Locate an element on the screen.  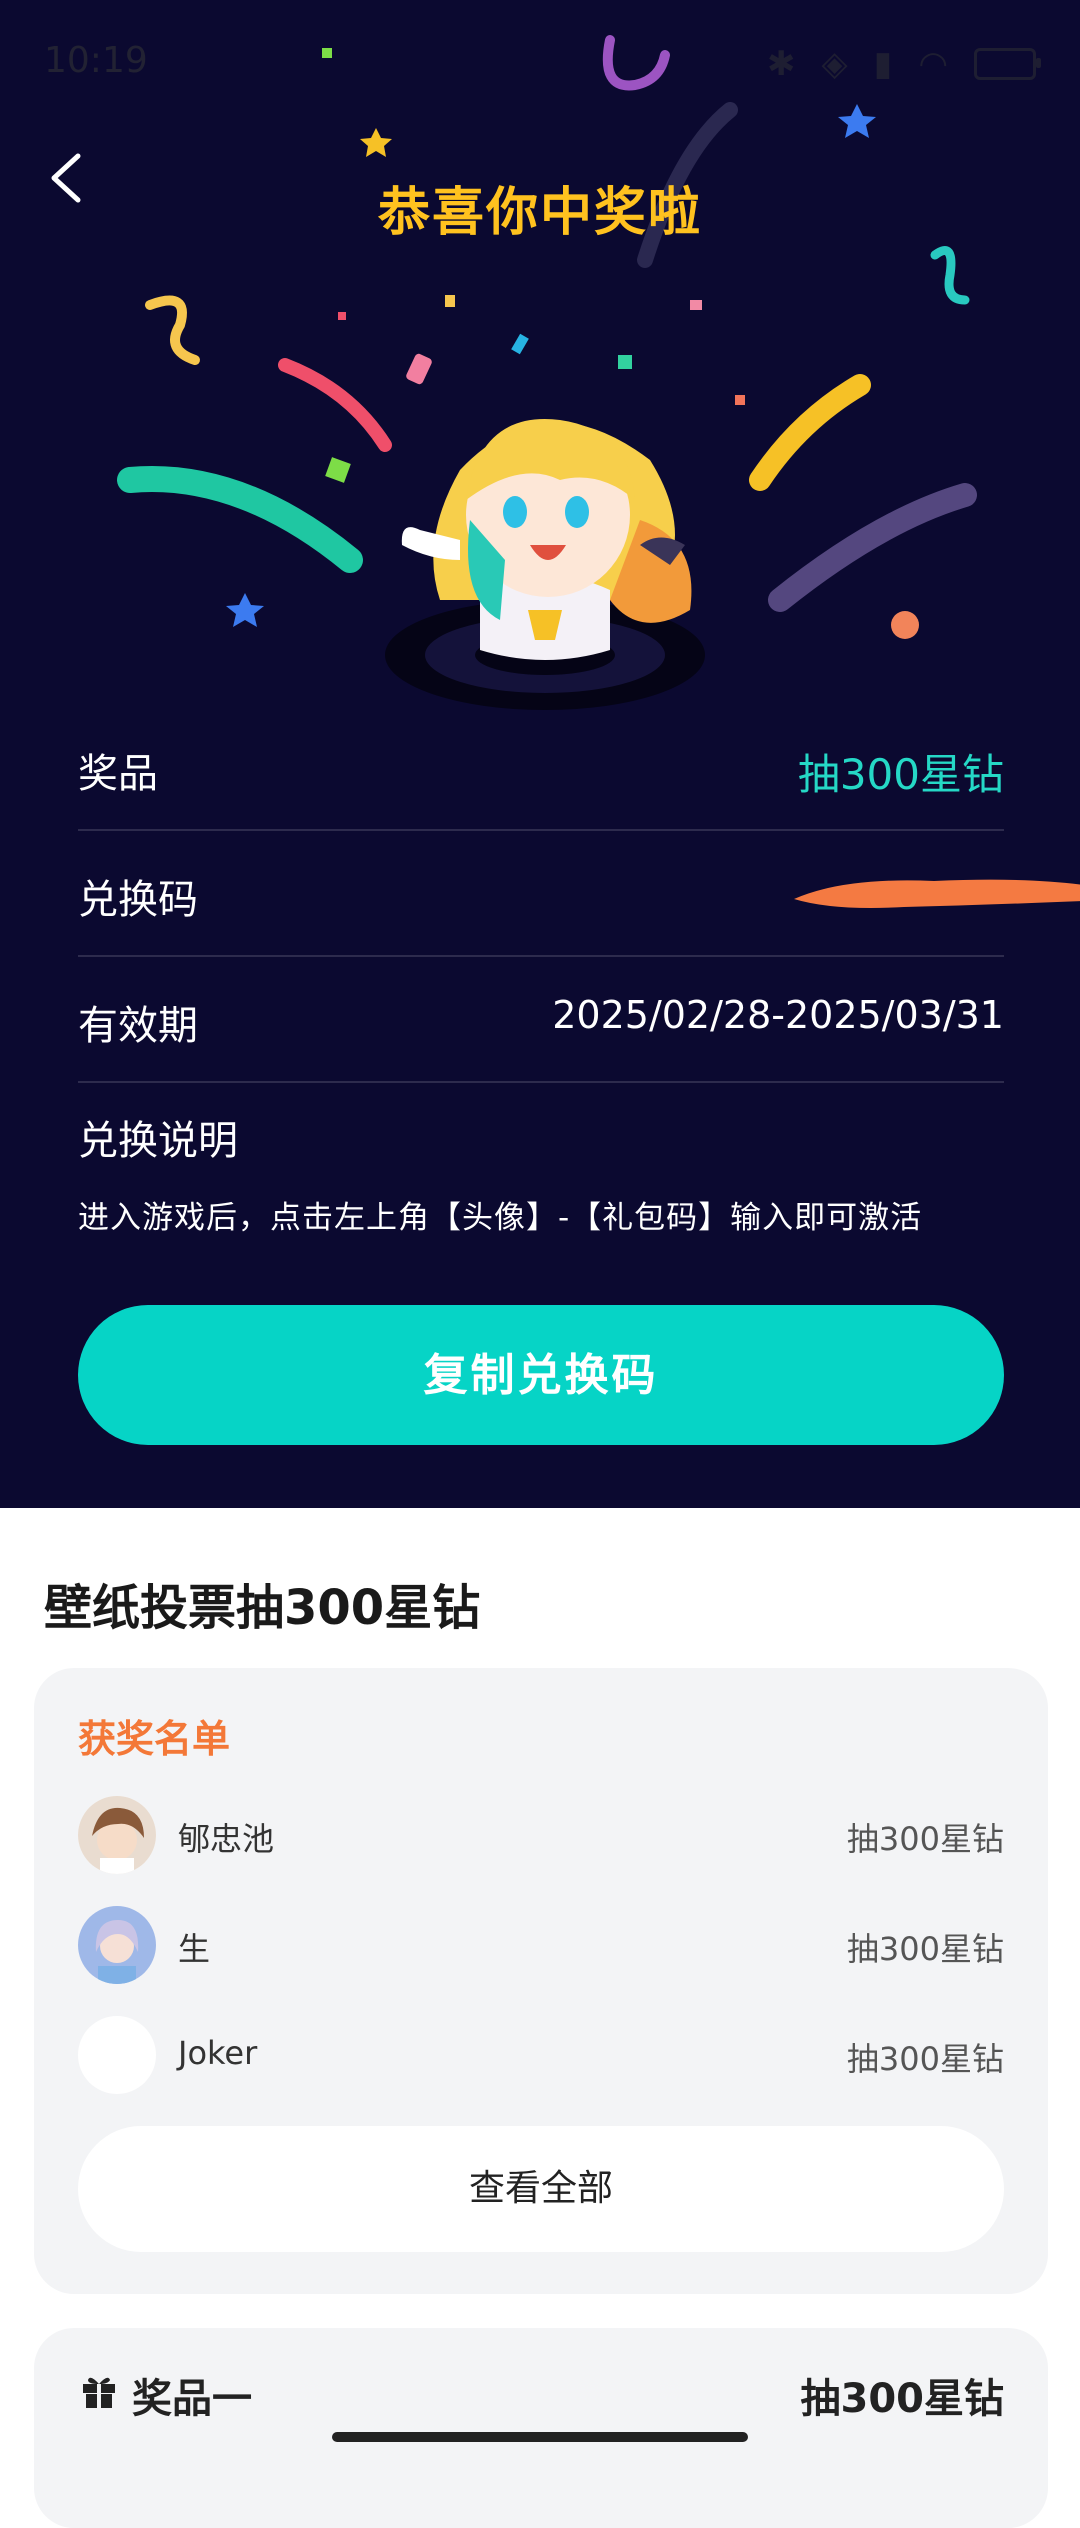
validity-row: 有效期 2025/02/28-2025/03/31 is located at coordinates (541, 1020).